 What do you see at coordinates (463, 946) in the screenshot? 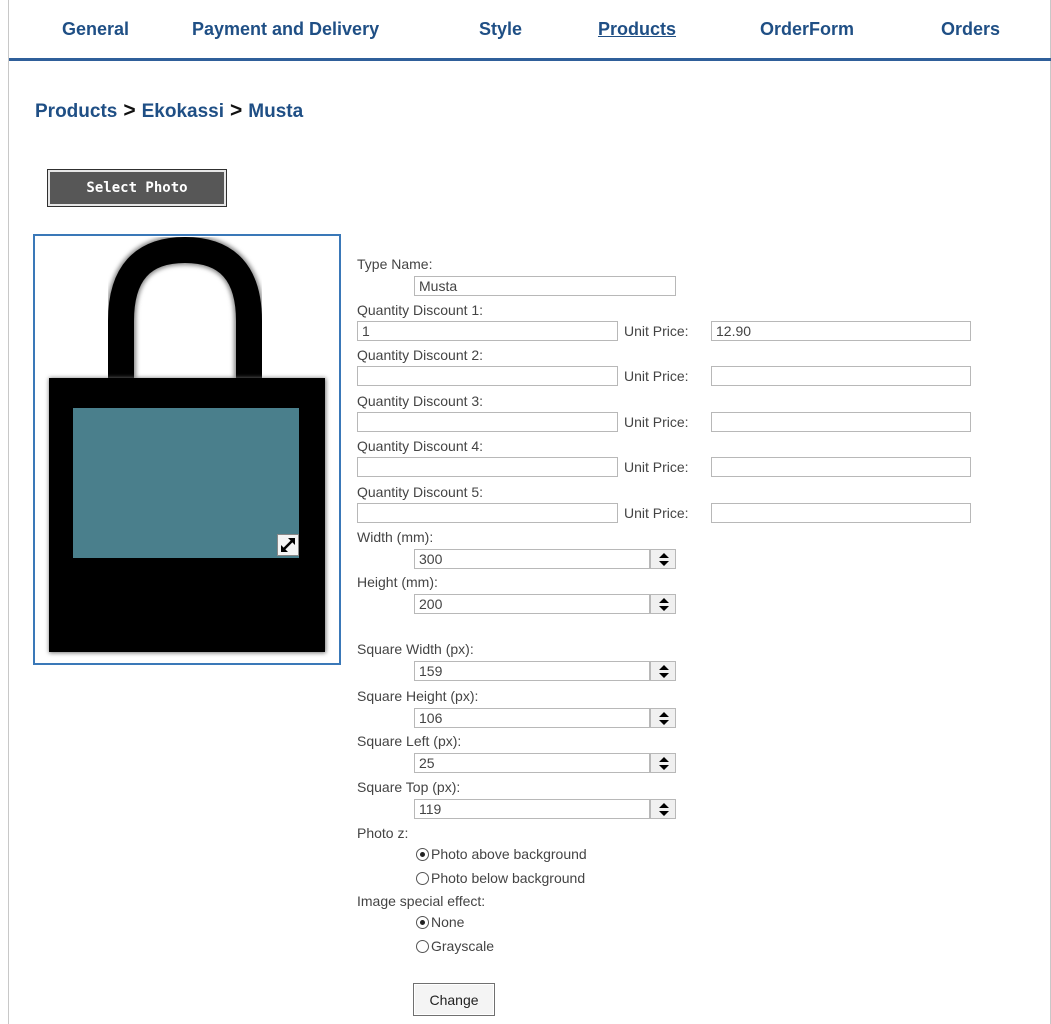
I see `effect-grayscale-label: Grayscale` at bounding box center [463, 946].